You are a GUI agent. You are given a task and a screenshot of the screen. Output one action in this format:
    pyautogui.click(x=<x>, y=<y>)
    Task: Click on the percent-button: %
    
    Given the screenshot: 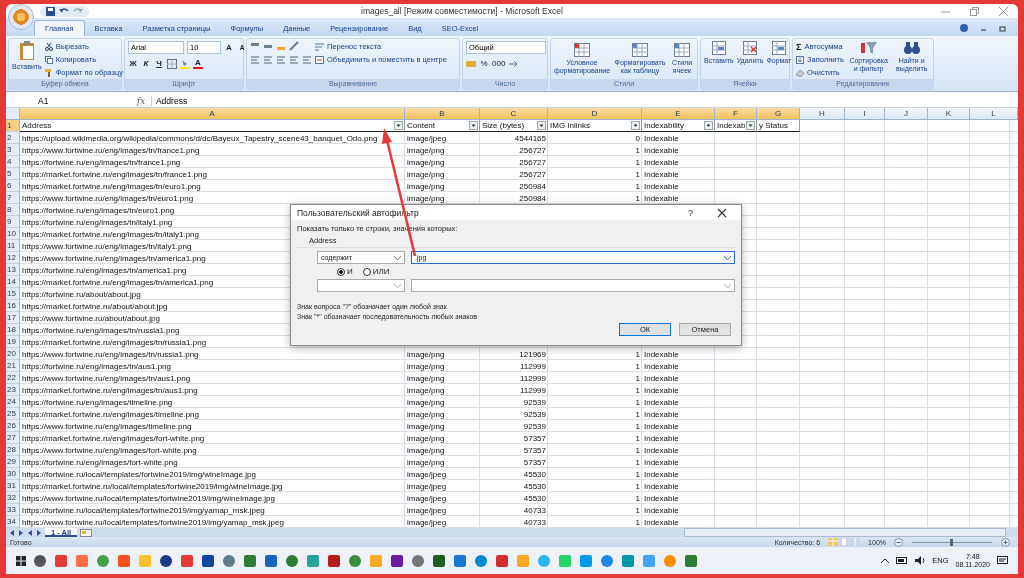 What is the action you would take?
    pyautogui.click(x=484, y=63)
    